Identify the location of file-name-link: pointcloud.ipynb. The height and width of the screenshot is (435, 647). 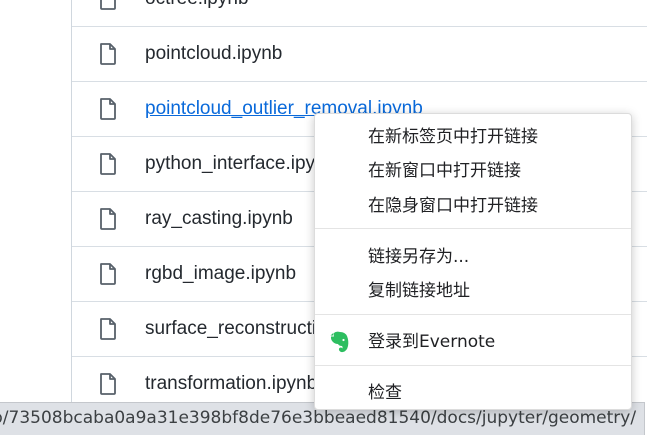
(213, 54).